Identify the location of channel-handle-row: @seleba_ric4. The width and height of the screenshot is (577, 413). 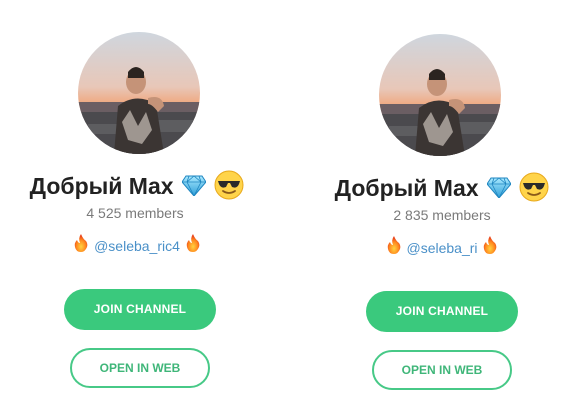
(141, 245).